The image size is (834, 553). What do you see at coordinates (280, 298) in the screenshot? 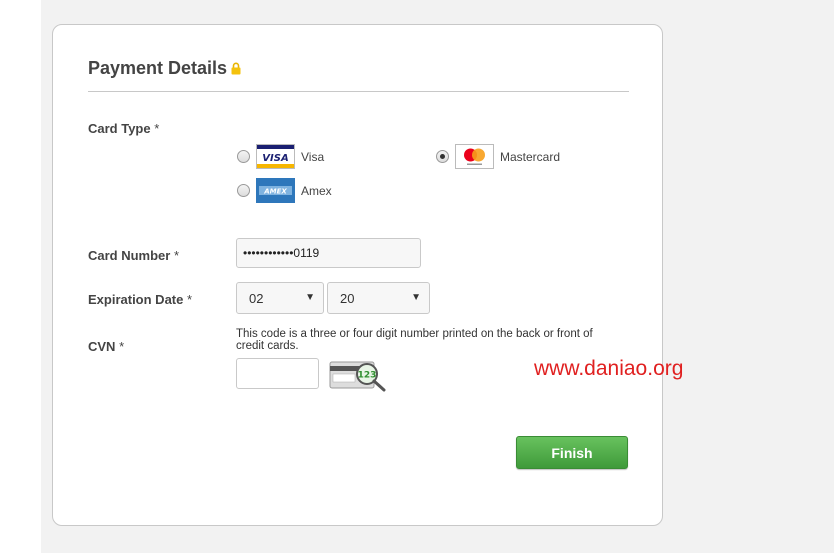
I see `expiration-month-select: 02 ▼` at bounding box center [280, 298].